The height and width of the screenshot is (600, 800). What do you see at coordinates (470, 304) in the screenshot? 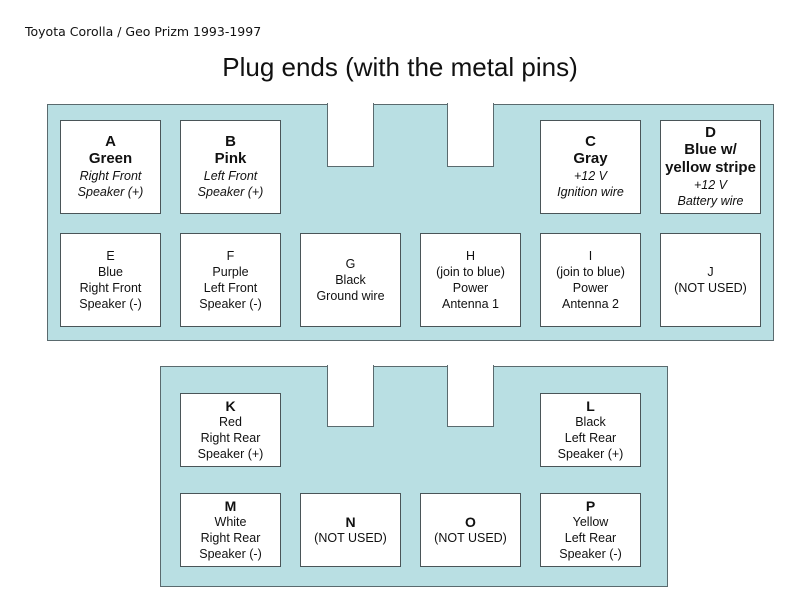
I see `pin-function: Antenna 1` at bounding box center [470, 304].